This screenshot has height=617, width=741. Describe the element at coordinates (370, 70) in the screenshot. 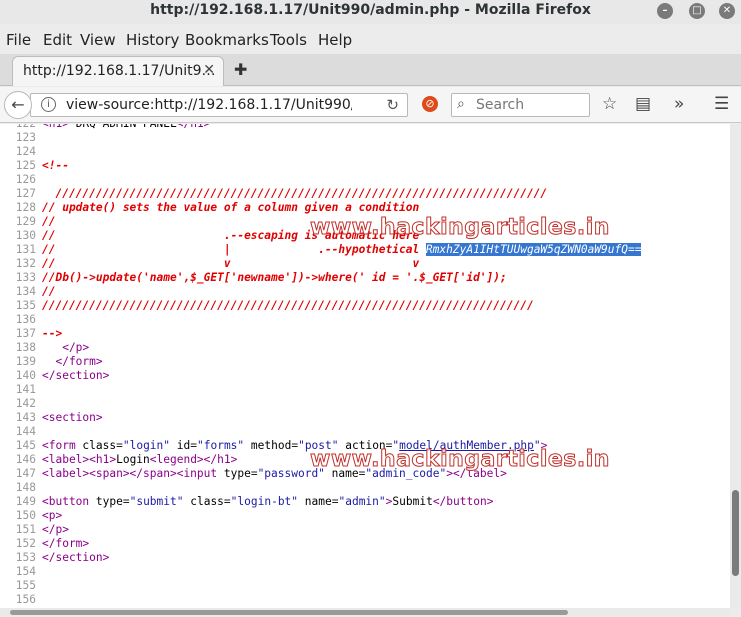

I see `tab-bar: http://192.168.1.17/Unit9… ✕ ✚` at that location.